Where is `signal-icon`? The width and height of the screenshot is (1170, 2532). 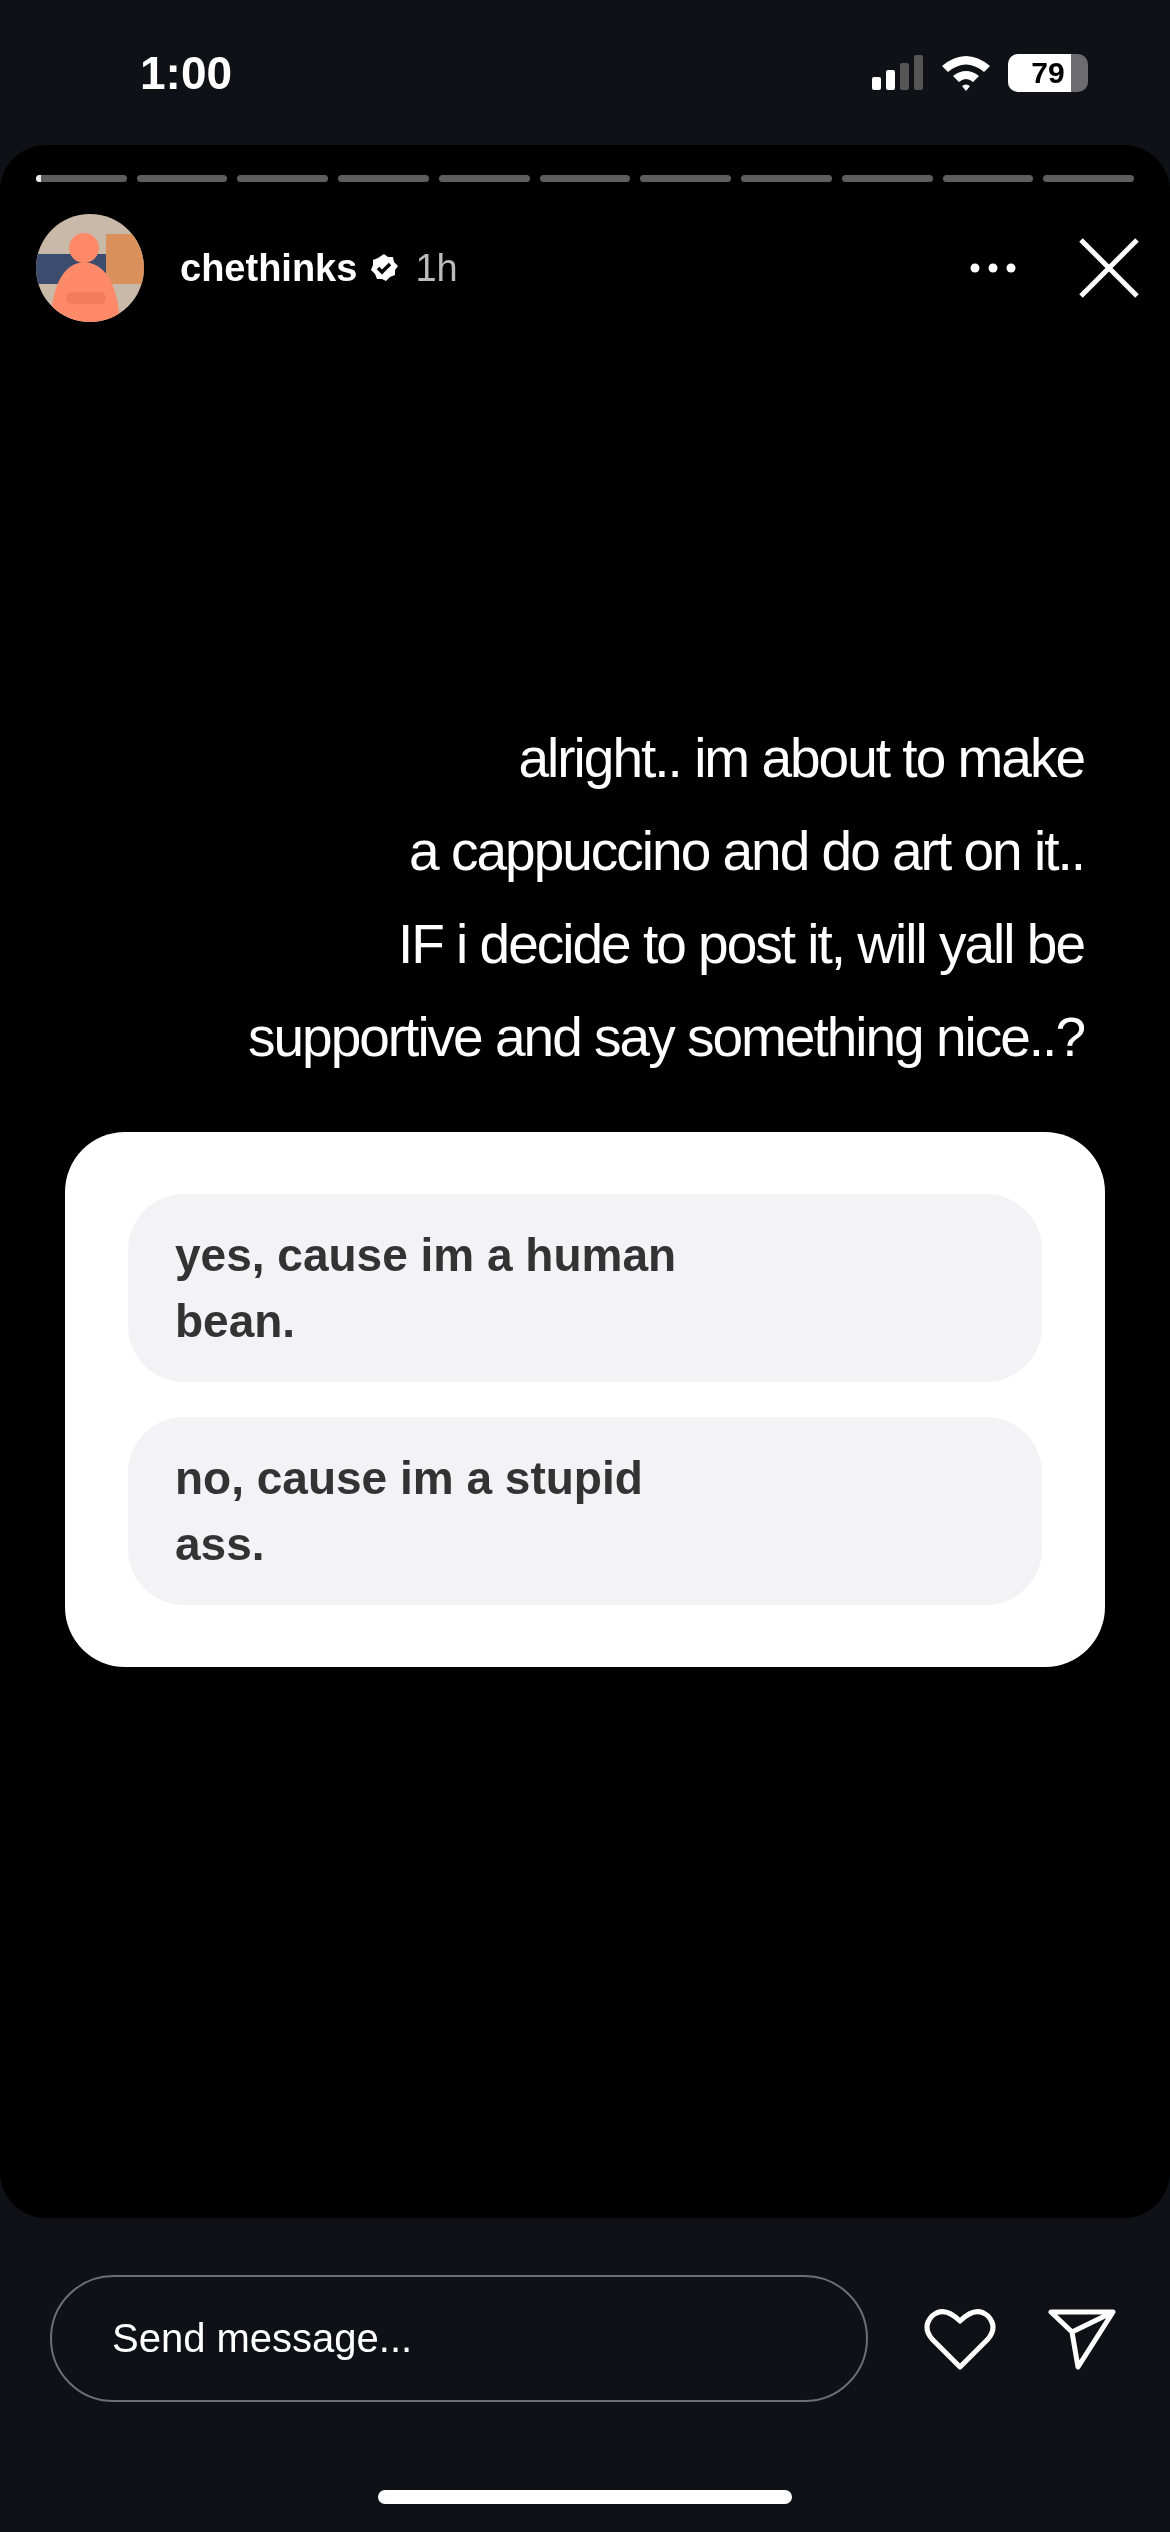
signal-icon is located at coordinates (898, 72).